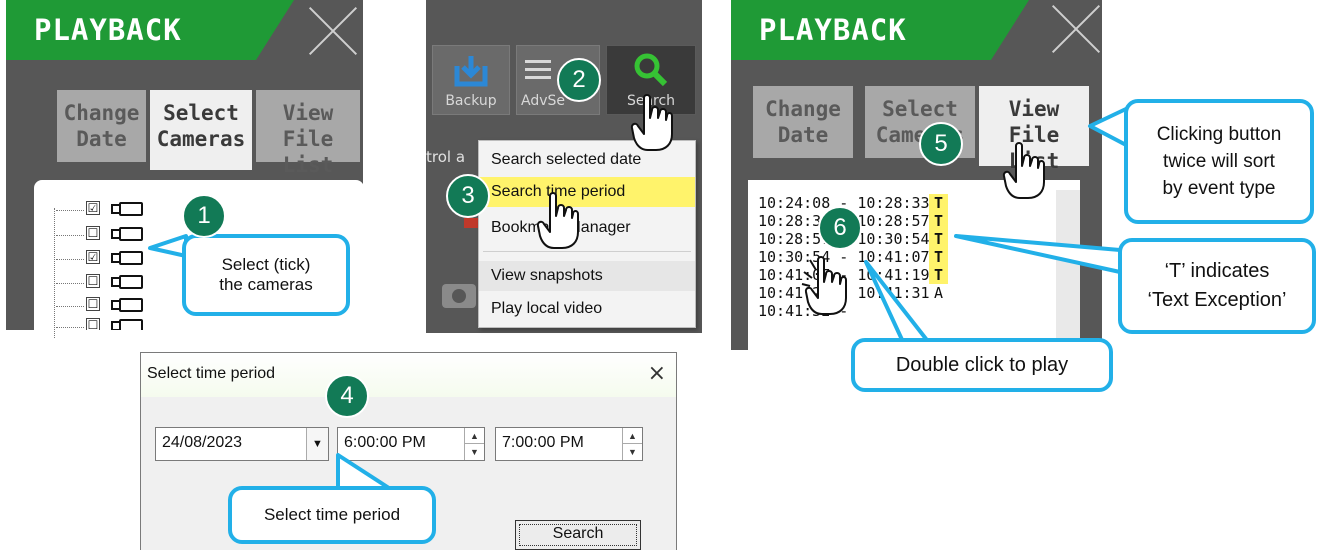 Image resolution: width=1318 pixels, height=550 pixels. I want to click on callout-text-exception: ‘T’ indicates ‘Text Exception’, so click(1217, 286).